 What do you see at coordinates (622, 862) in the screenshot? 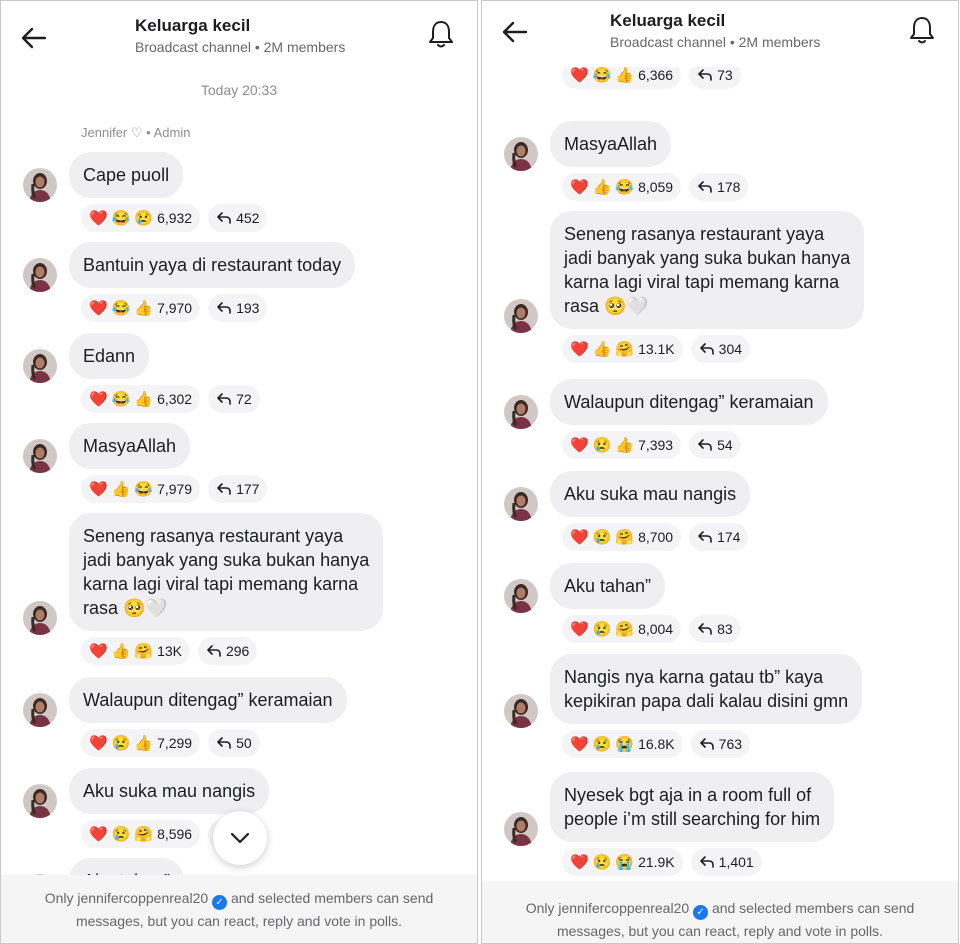
I see `reaction-pill: ❤️ 😢 😭 21.9K` at bounding box center [622, 862].